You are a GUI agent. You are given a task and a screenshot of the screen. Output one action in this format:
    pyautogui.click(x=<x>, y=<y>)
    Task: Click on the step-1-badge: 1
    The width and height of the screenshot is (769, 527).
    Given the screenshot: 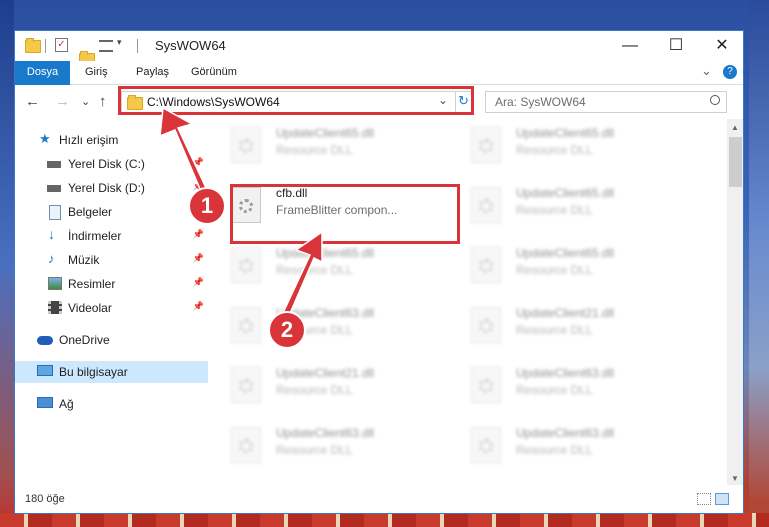 What is the action you would take?
    pyautogui.click(x=207, y=206)
    